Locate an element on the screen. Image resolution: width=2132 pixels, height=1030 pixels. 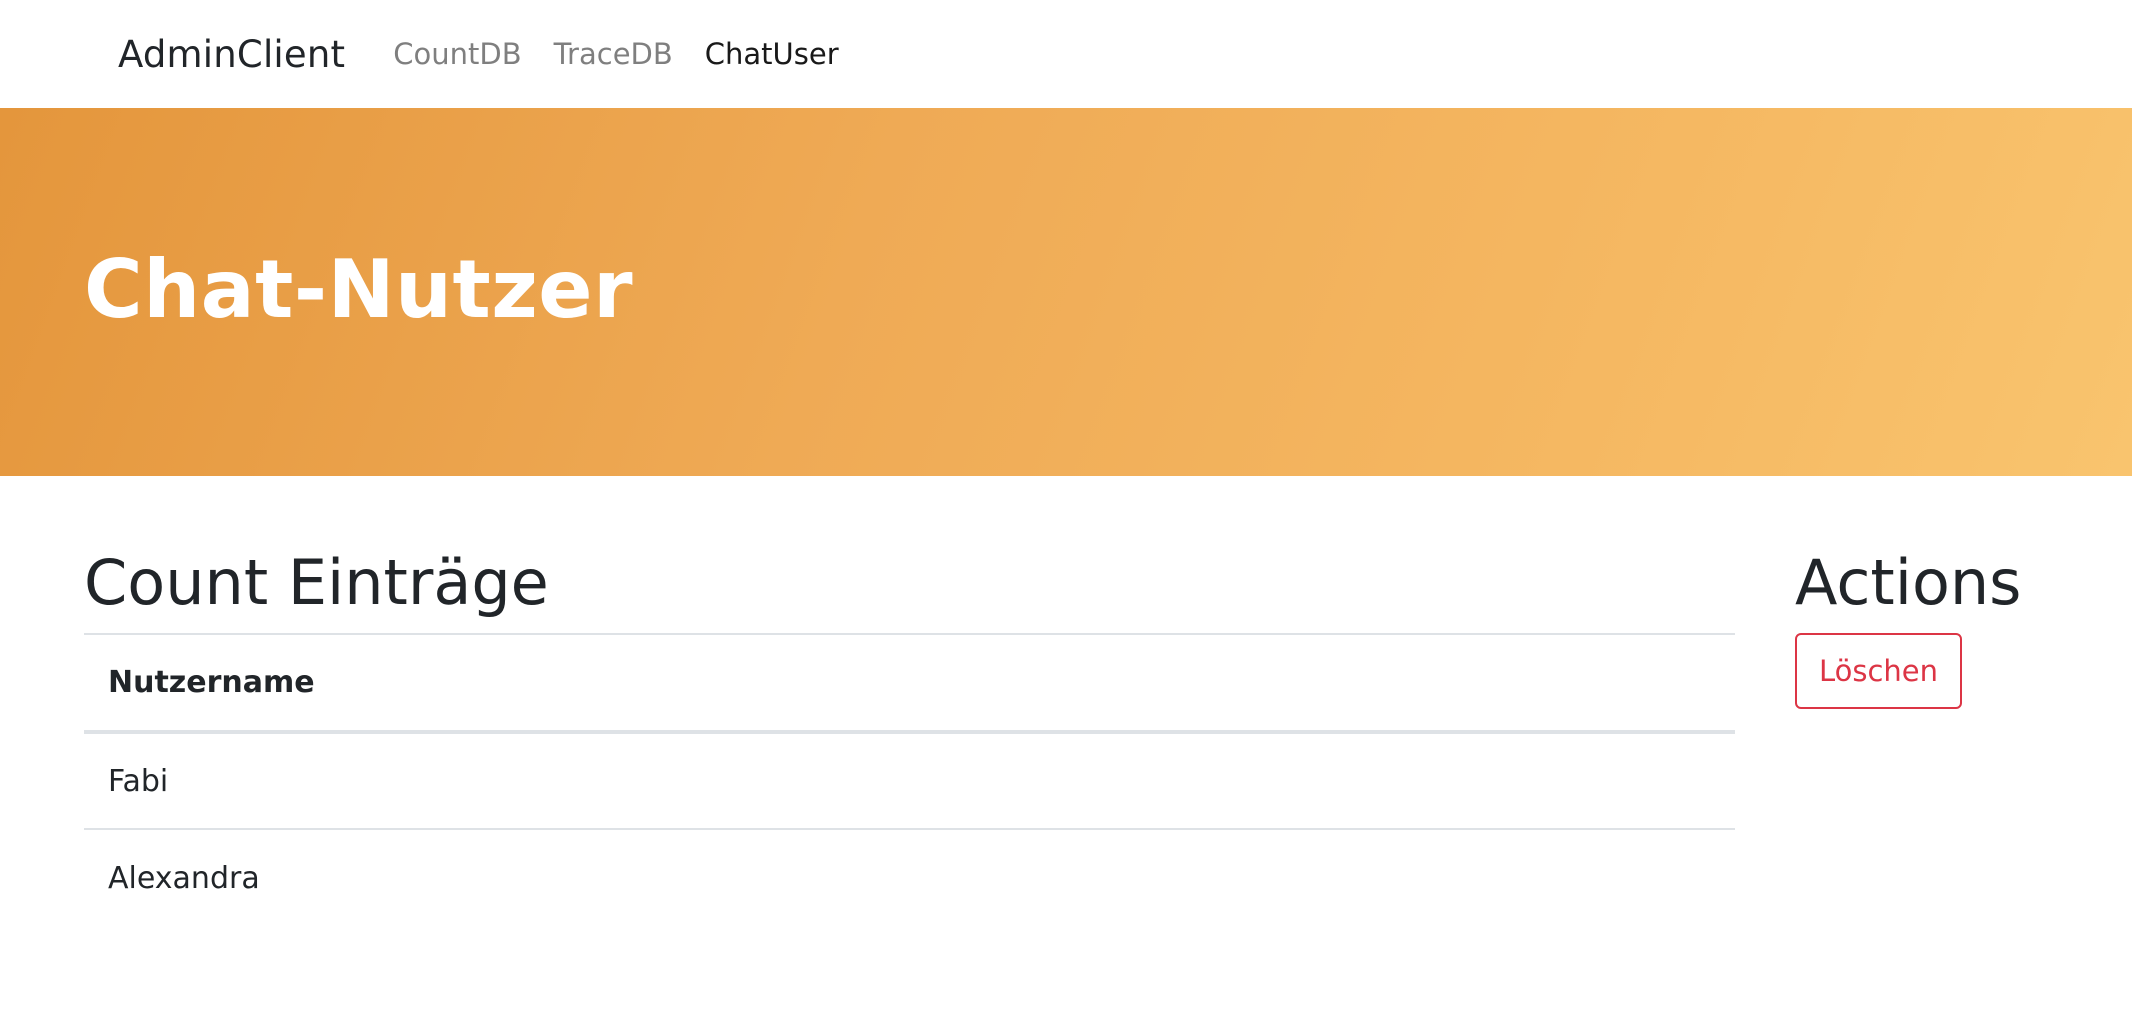
top-navbar: AdminClient CountDB TraceDB ChatUser is located at coordinates (1066, 54).